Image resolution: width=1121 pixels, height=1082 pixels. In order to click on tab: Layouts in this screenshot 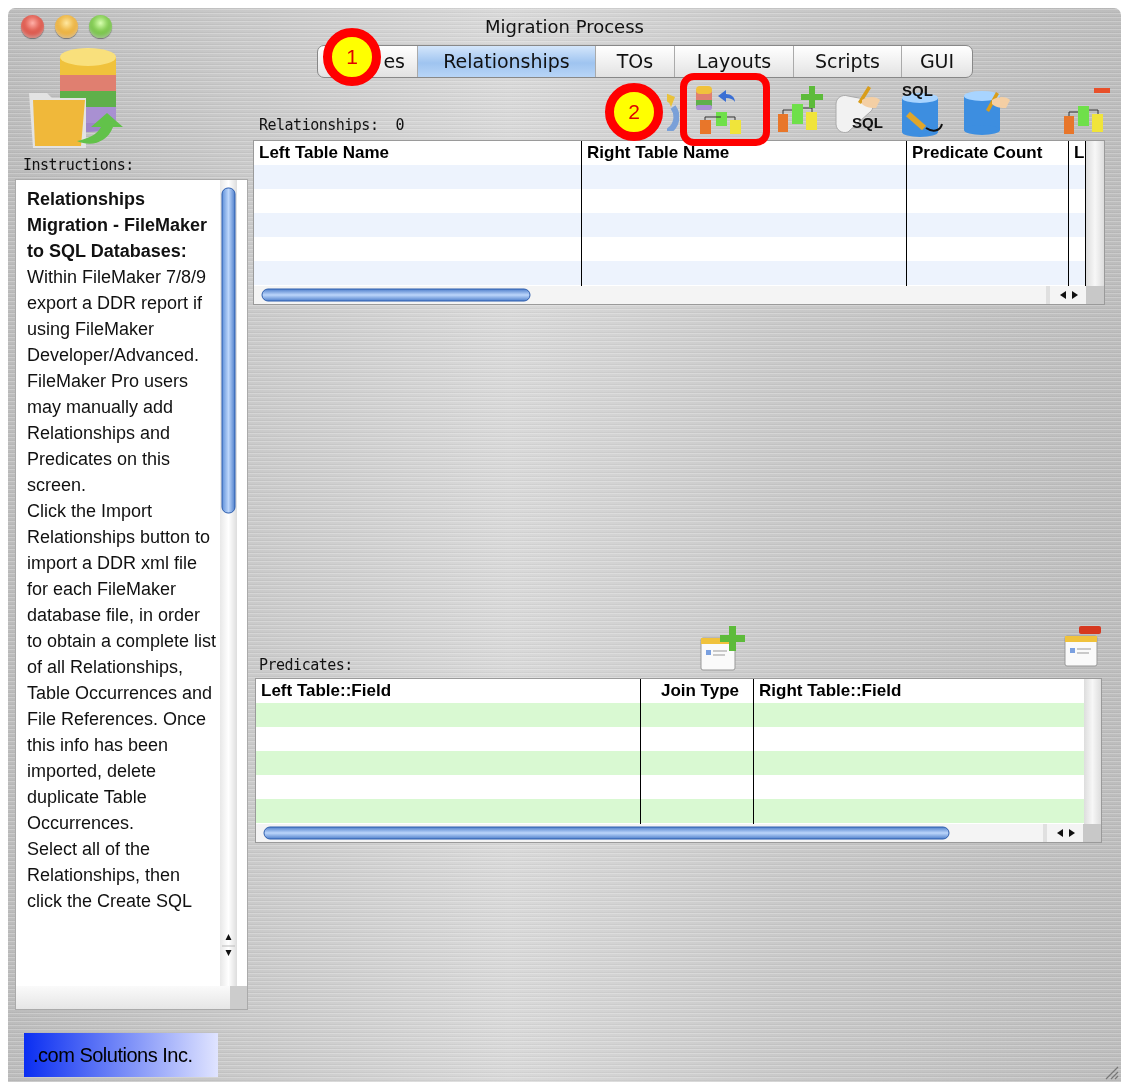, I will do `click(733, 61)`.